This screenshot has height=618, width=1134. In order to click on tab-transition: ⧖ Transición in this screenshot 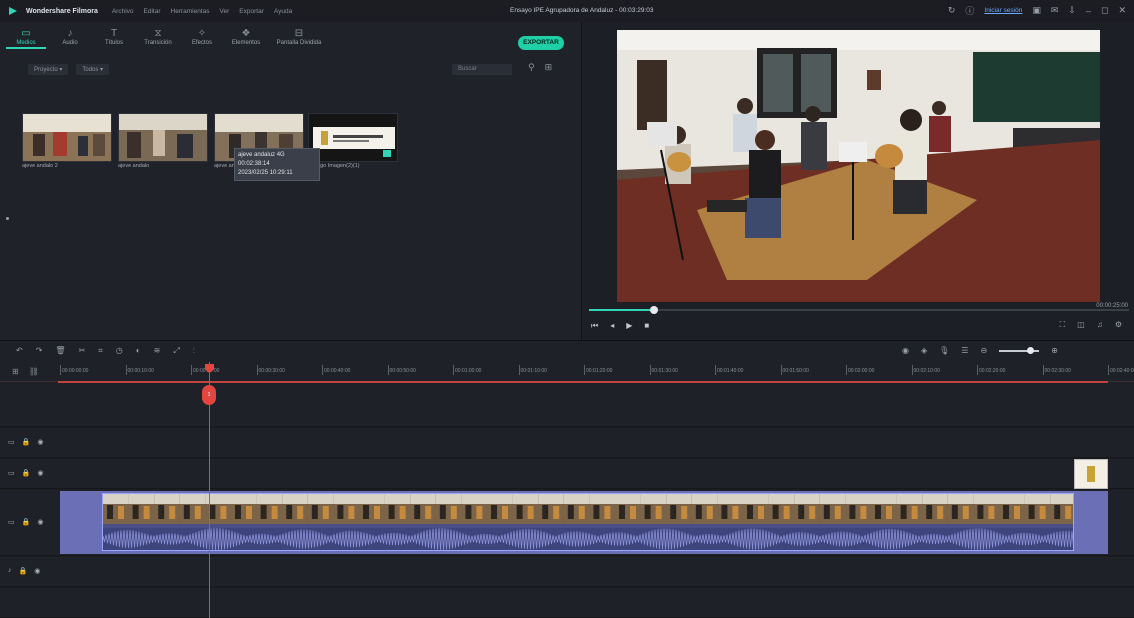, I will do `click(158, 38)`.